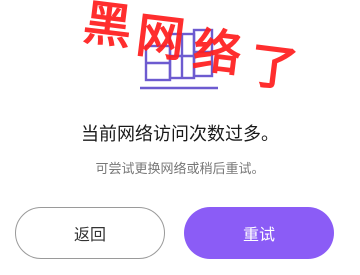 The width and height of the screenshot is (360, 275). Describe the element at coordinates (273, 68) in the screenshot. I see `overlay-char-4: 了` at that location.